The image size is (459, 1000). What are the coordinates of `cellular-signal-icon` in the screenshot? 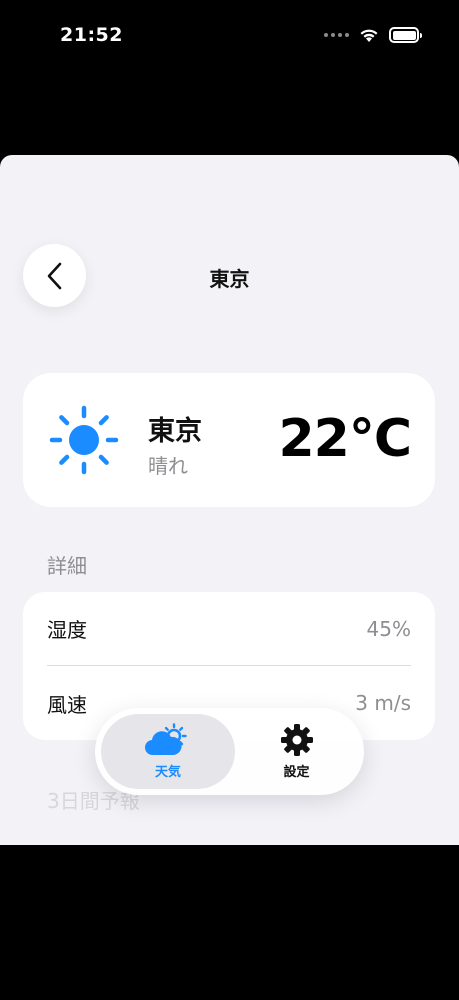 It's located at (336, 35).